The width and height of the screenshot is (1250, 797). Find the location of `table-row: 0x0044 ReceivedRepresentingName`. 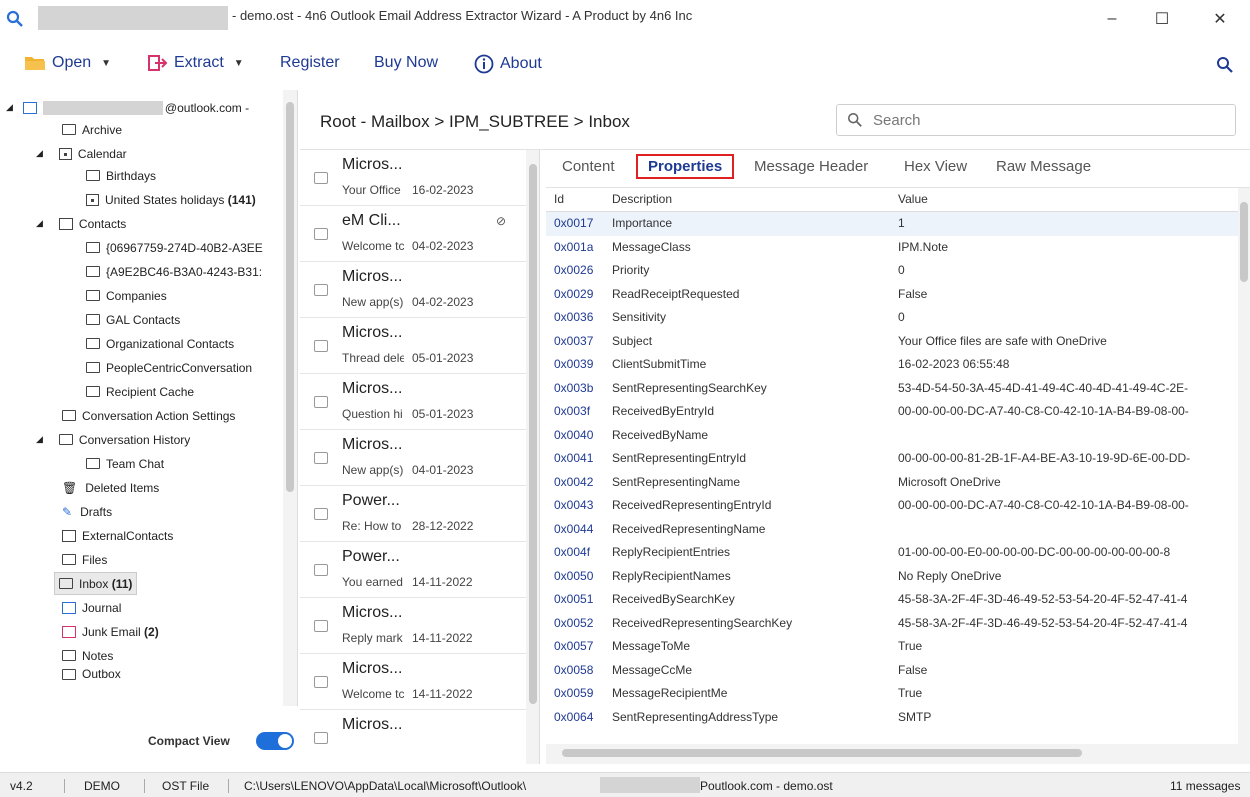

table-row: 0x0044 ReceivedRepresentingName is located at coordinates (892, 530).